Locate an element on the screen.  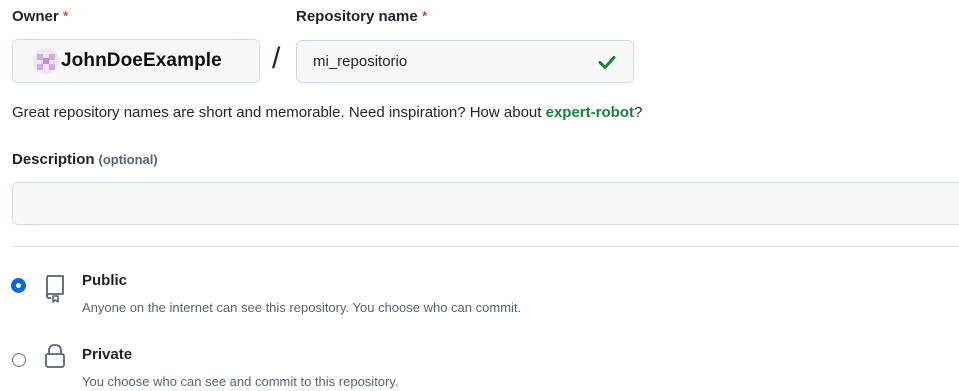
owner-select-button: JohnDoeExample is located at coordinates (136, 61).